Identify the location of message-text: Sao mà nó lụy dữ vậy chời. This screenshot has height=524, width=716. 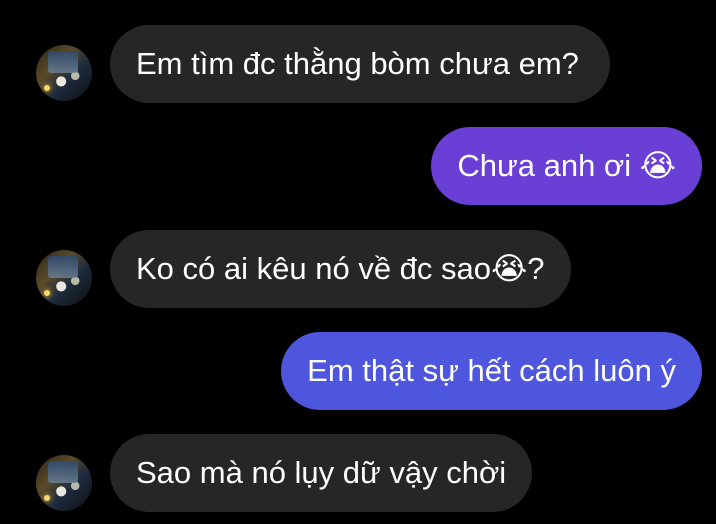
(321, 472).